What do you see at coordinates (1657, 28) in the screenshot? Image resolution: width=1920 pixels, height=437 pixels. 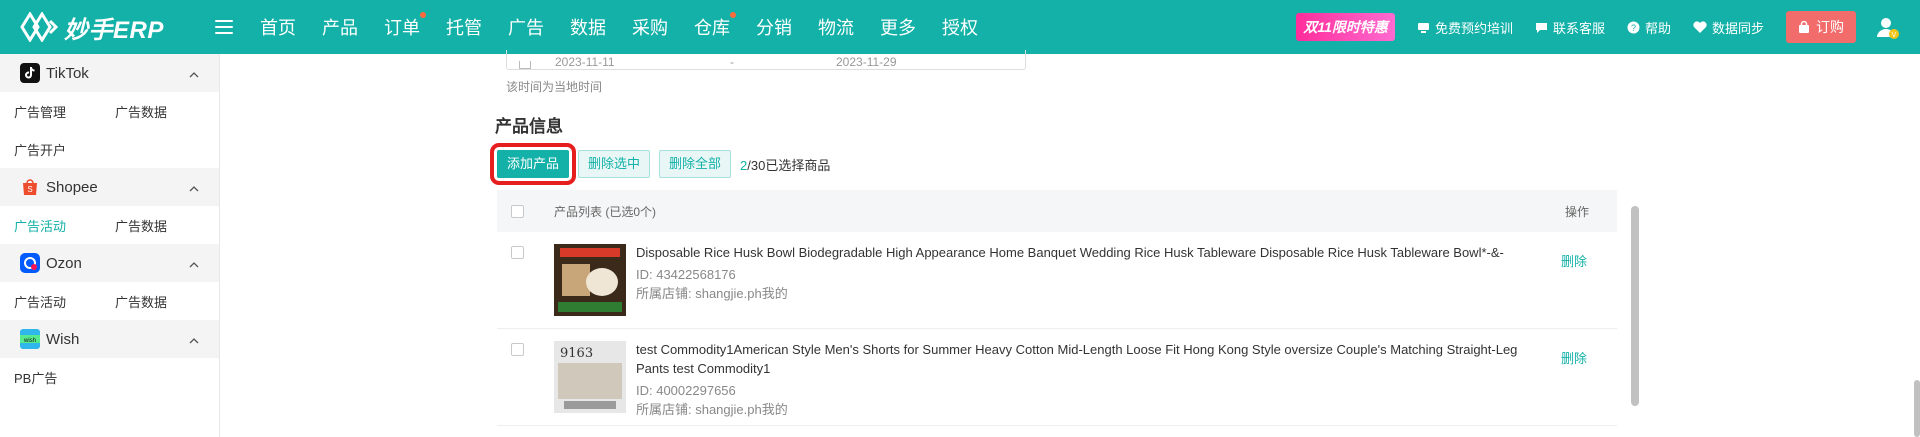 I see `help-label: 帮助` at bounding box center [1657, 28].